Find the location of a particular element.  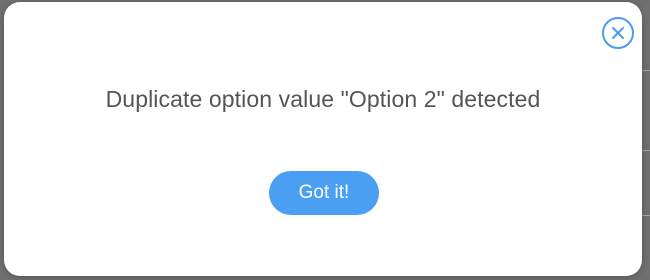

close-icon is located at coordinates (618, 33).